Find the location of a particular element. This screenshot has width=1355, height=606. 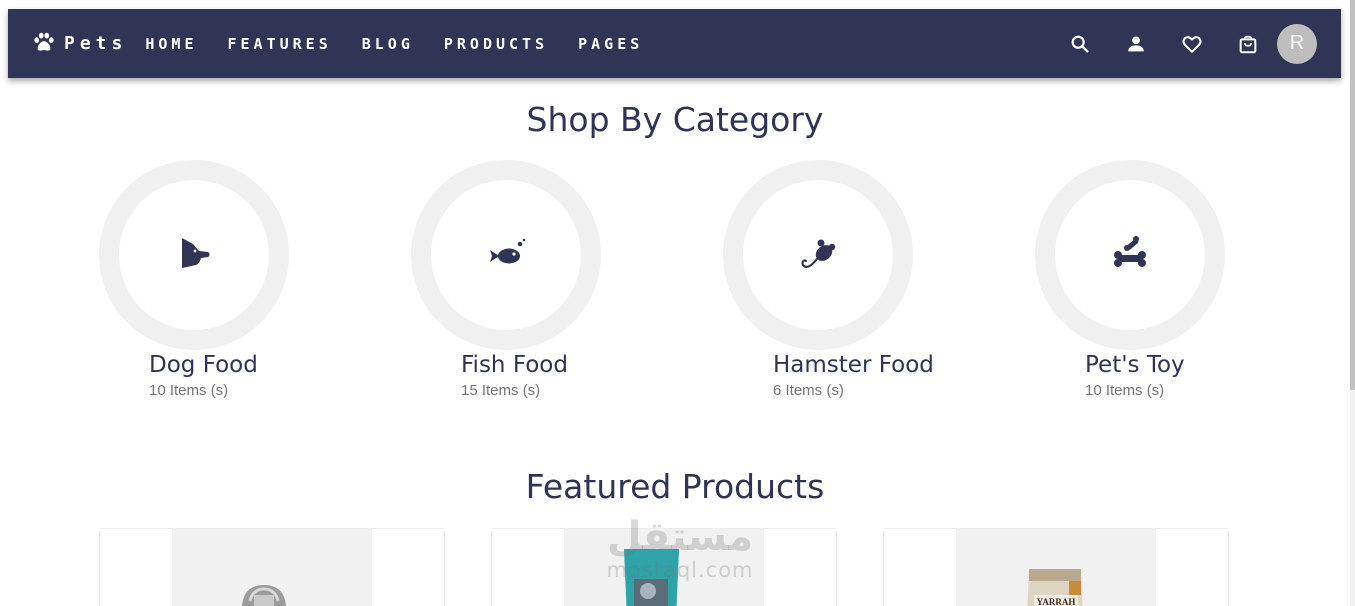

category-dog-food: Dog Food 10 Items (s) is located at coordinates (194, 279).